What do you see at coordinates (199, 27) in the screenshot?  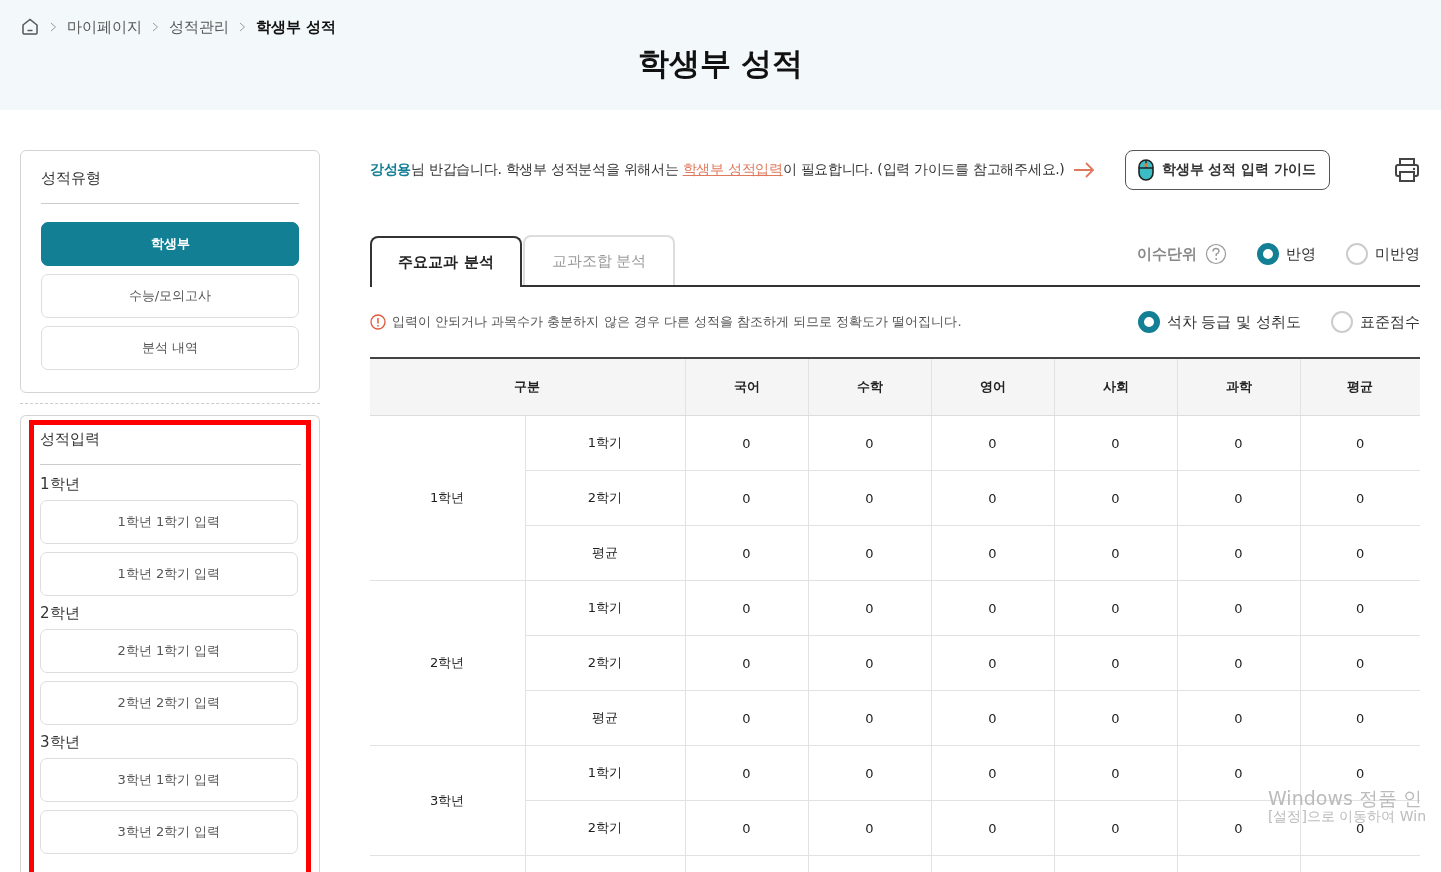 I see `breadcrumb-item: 성적관리` at bounding box center [199, 27].